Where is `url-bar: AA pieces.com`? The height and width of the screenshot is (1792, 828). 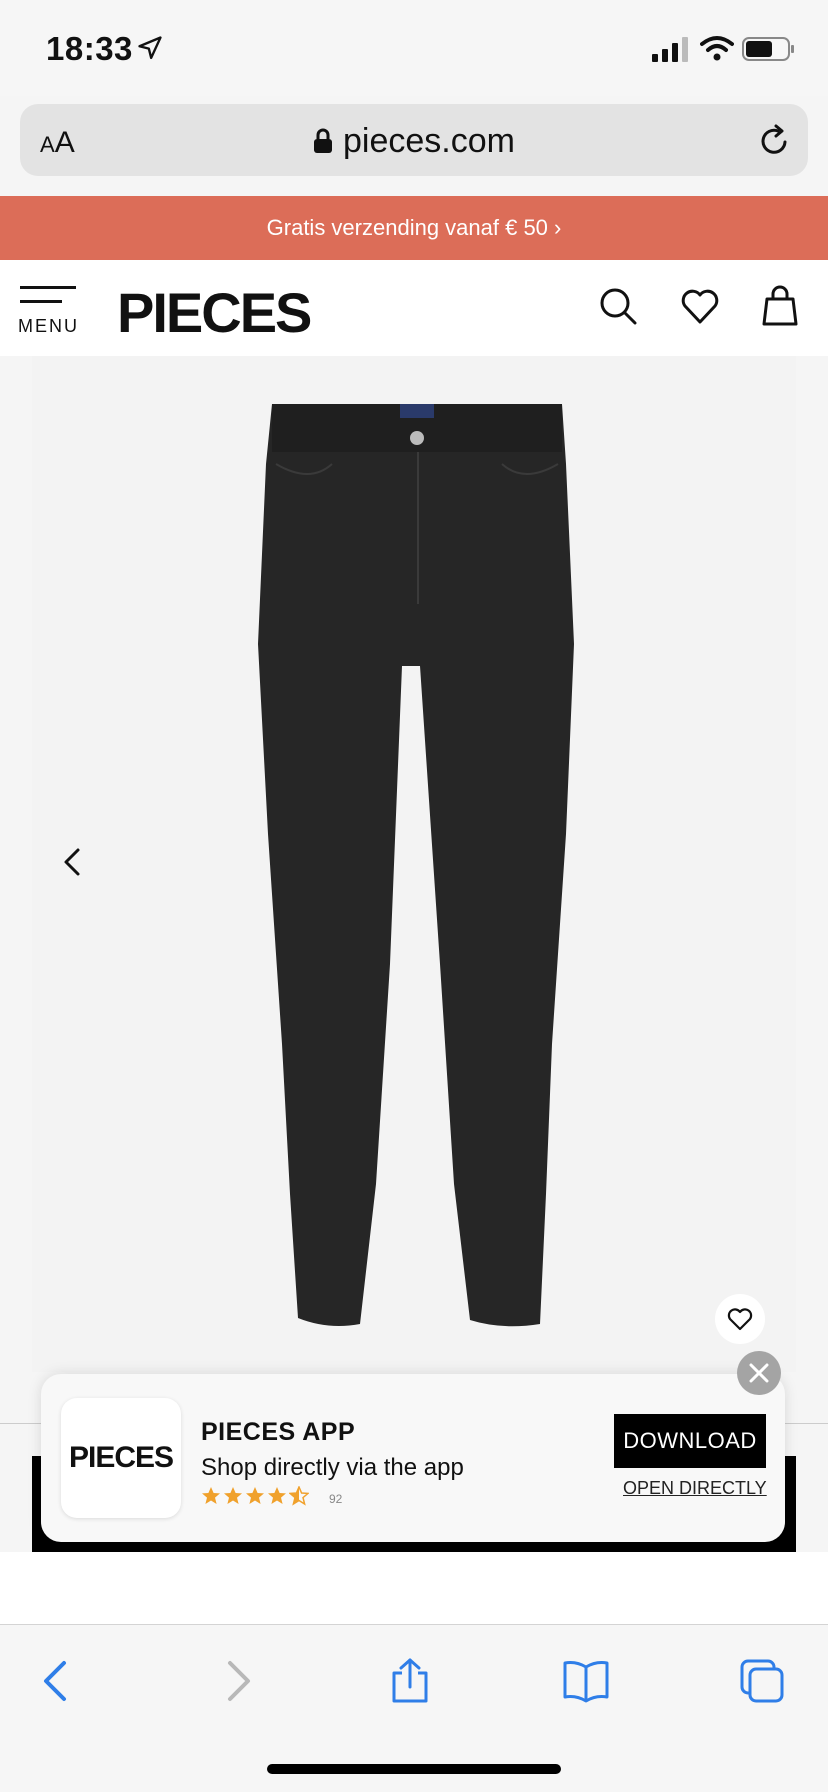
url-bar: AA pieces.com is located at coordinates (414, 140).